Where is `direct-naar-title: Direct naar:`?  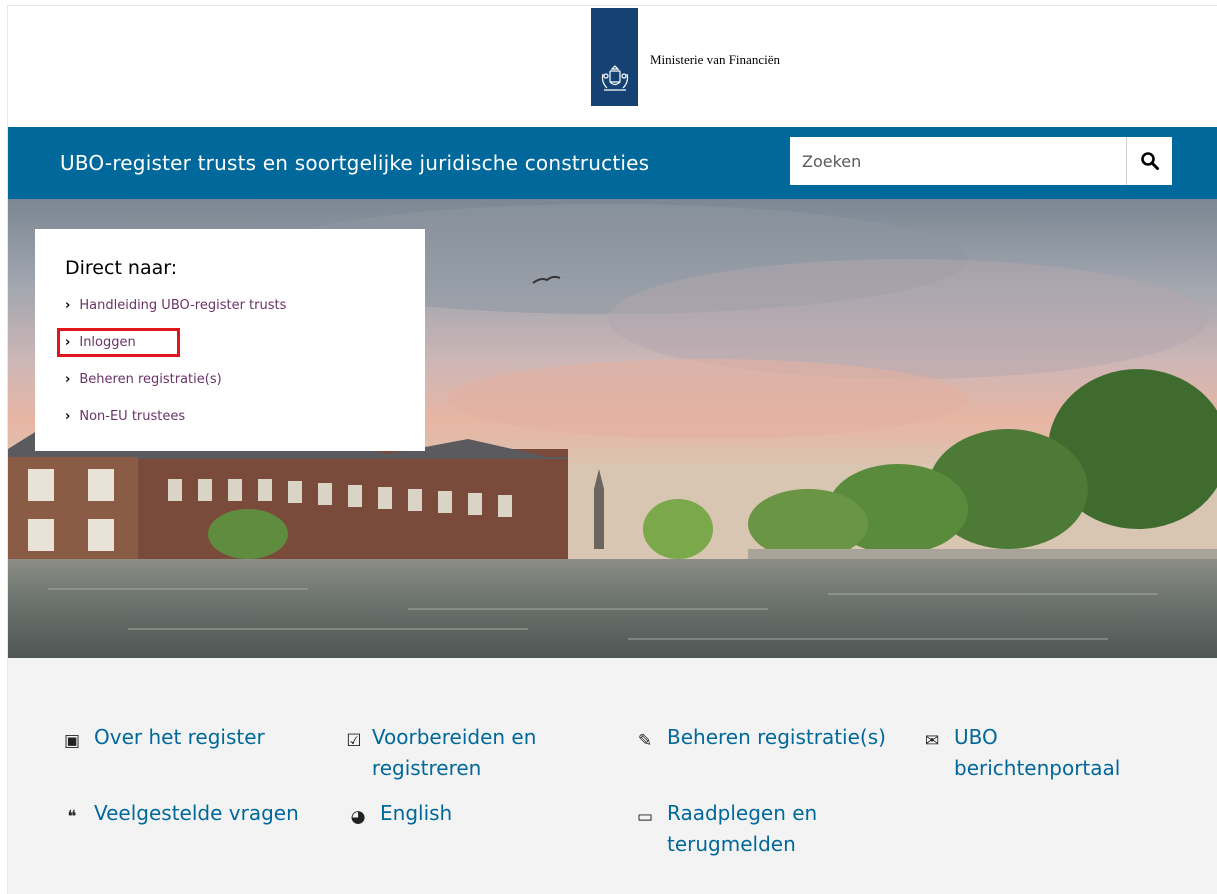
direct-naar-title: Direct naar: is located at coordinates (121, 268).